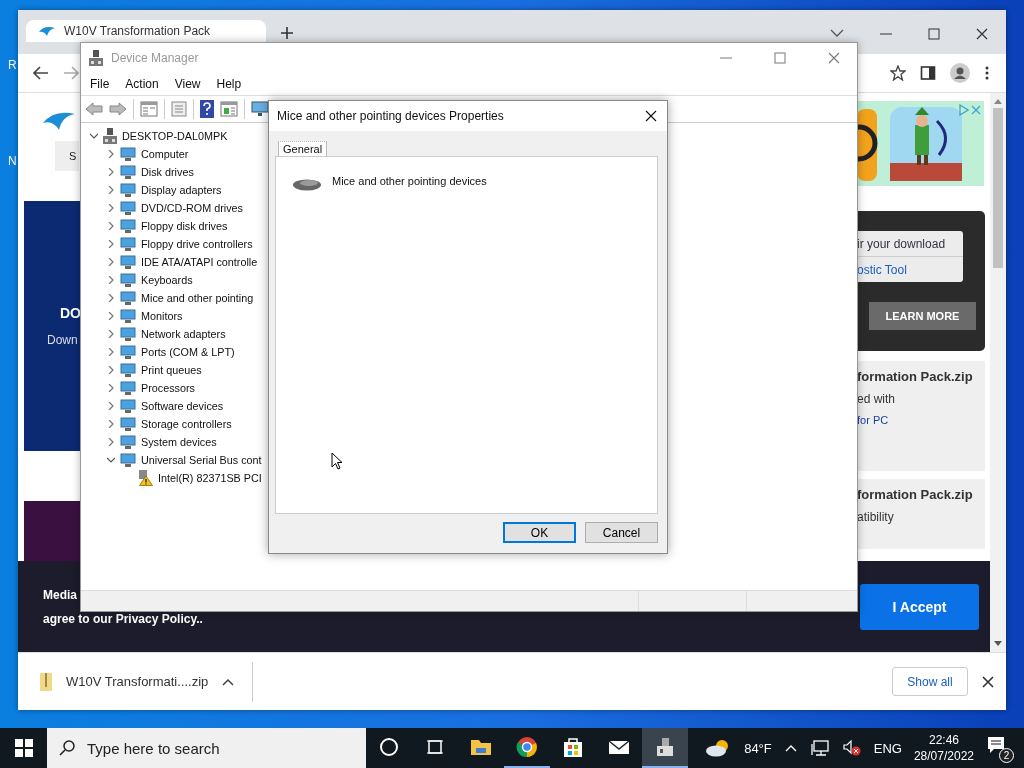 The width and height of the screenshot is (1024, 768). What do you see at coordinates (197, 244) in the screenshot?
I see `tree-item: Floppy drive controllers` at bounding box center [197, 244].